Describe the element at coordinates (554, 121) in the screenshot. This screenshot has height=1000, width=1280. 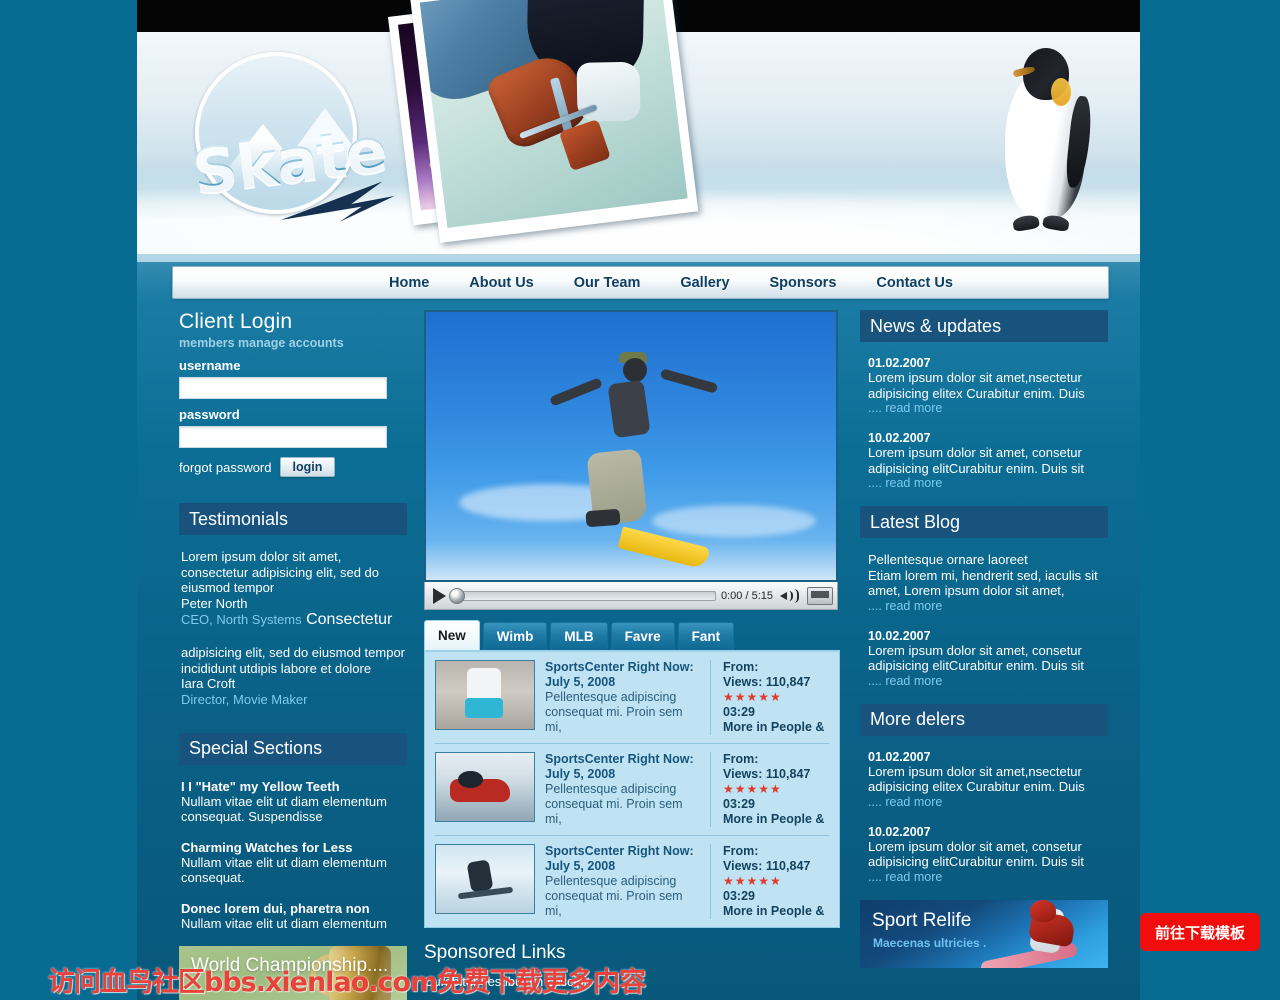
I see `hero-photo-ice-skates` at that location.